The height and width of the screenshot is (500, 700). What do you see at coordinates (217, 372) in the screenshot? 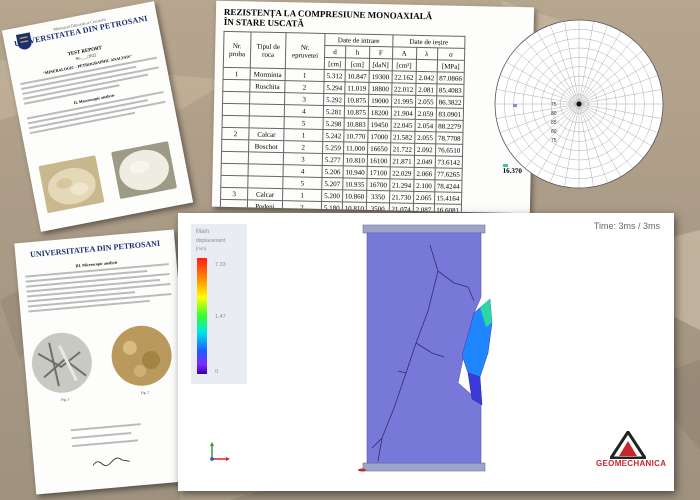
I see `legend-min-value: 0` at bounding box center [217, 372].